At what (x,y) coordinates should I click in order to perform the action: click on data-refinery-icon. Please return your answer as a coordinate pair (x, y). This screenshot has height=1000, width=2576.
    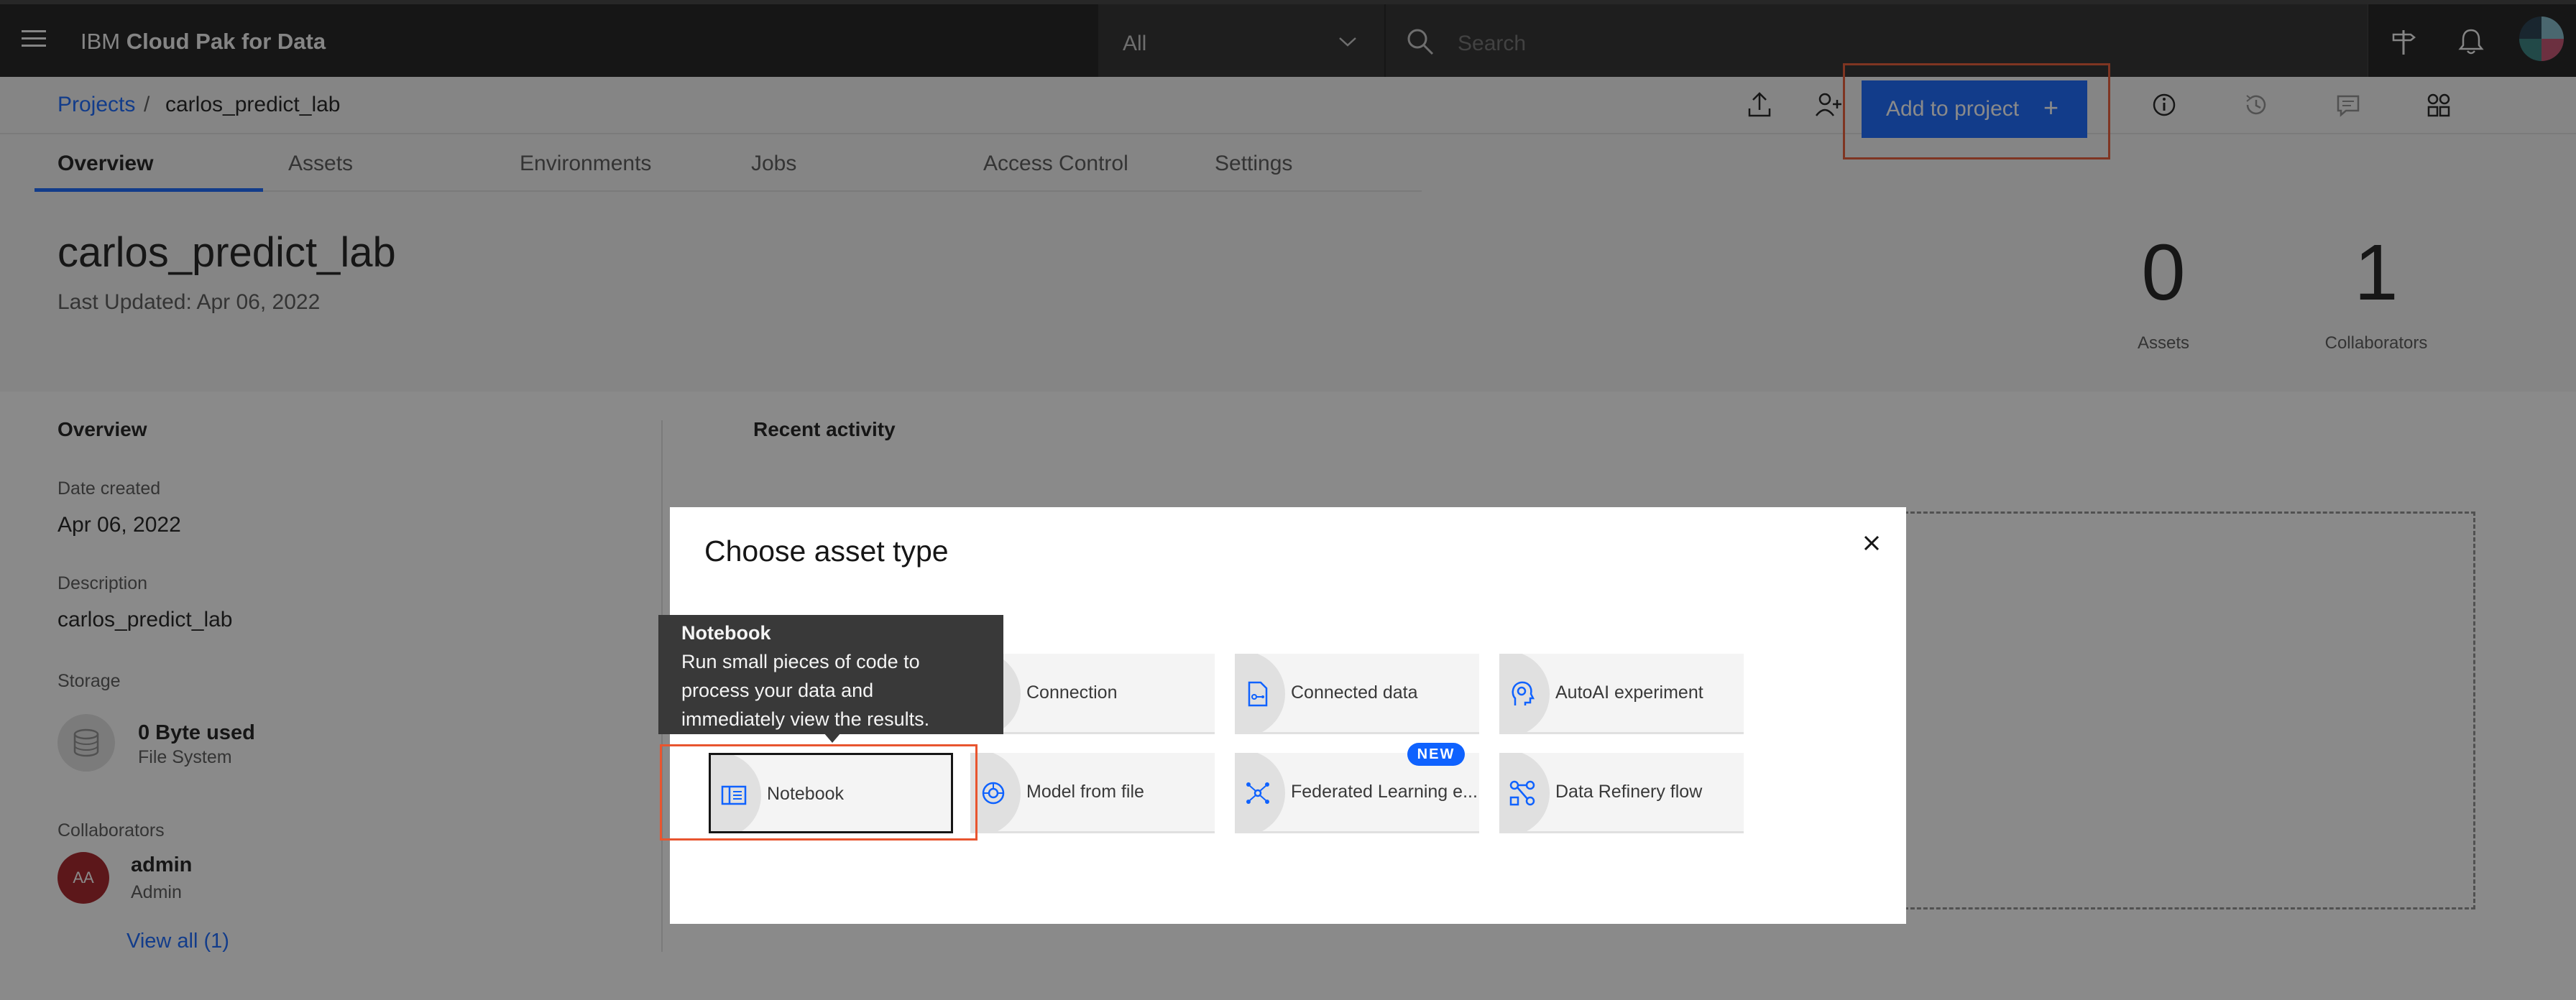
    Looking at the image, I should click on (1522, 793).